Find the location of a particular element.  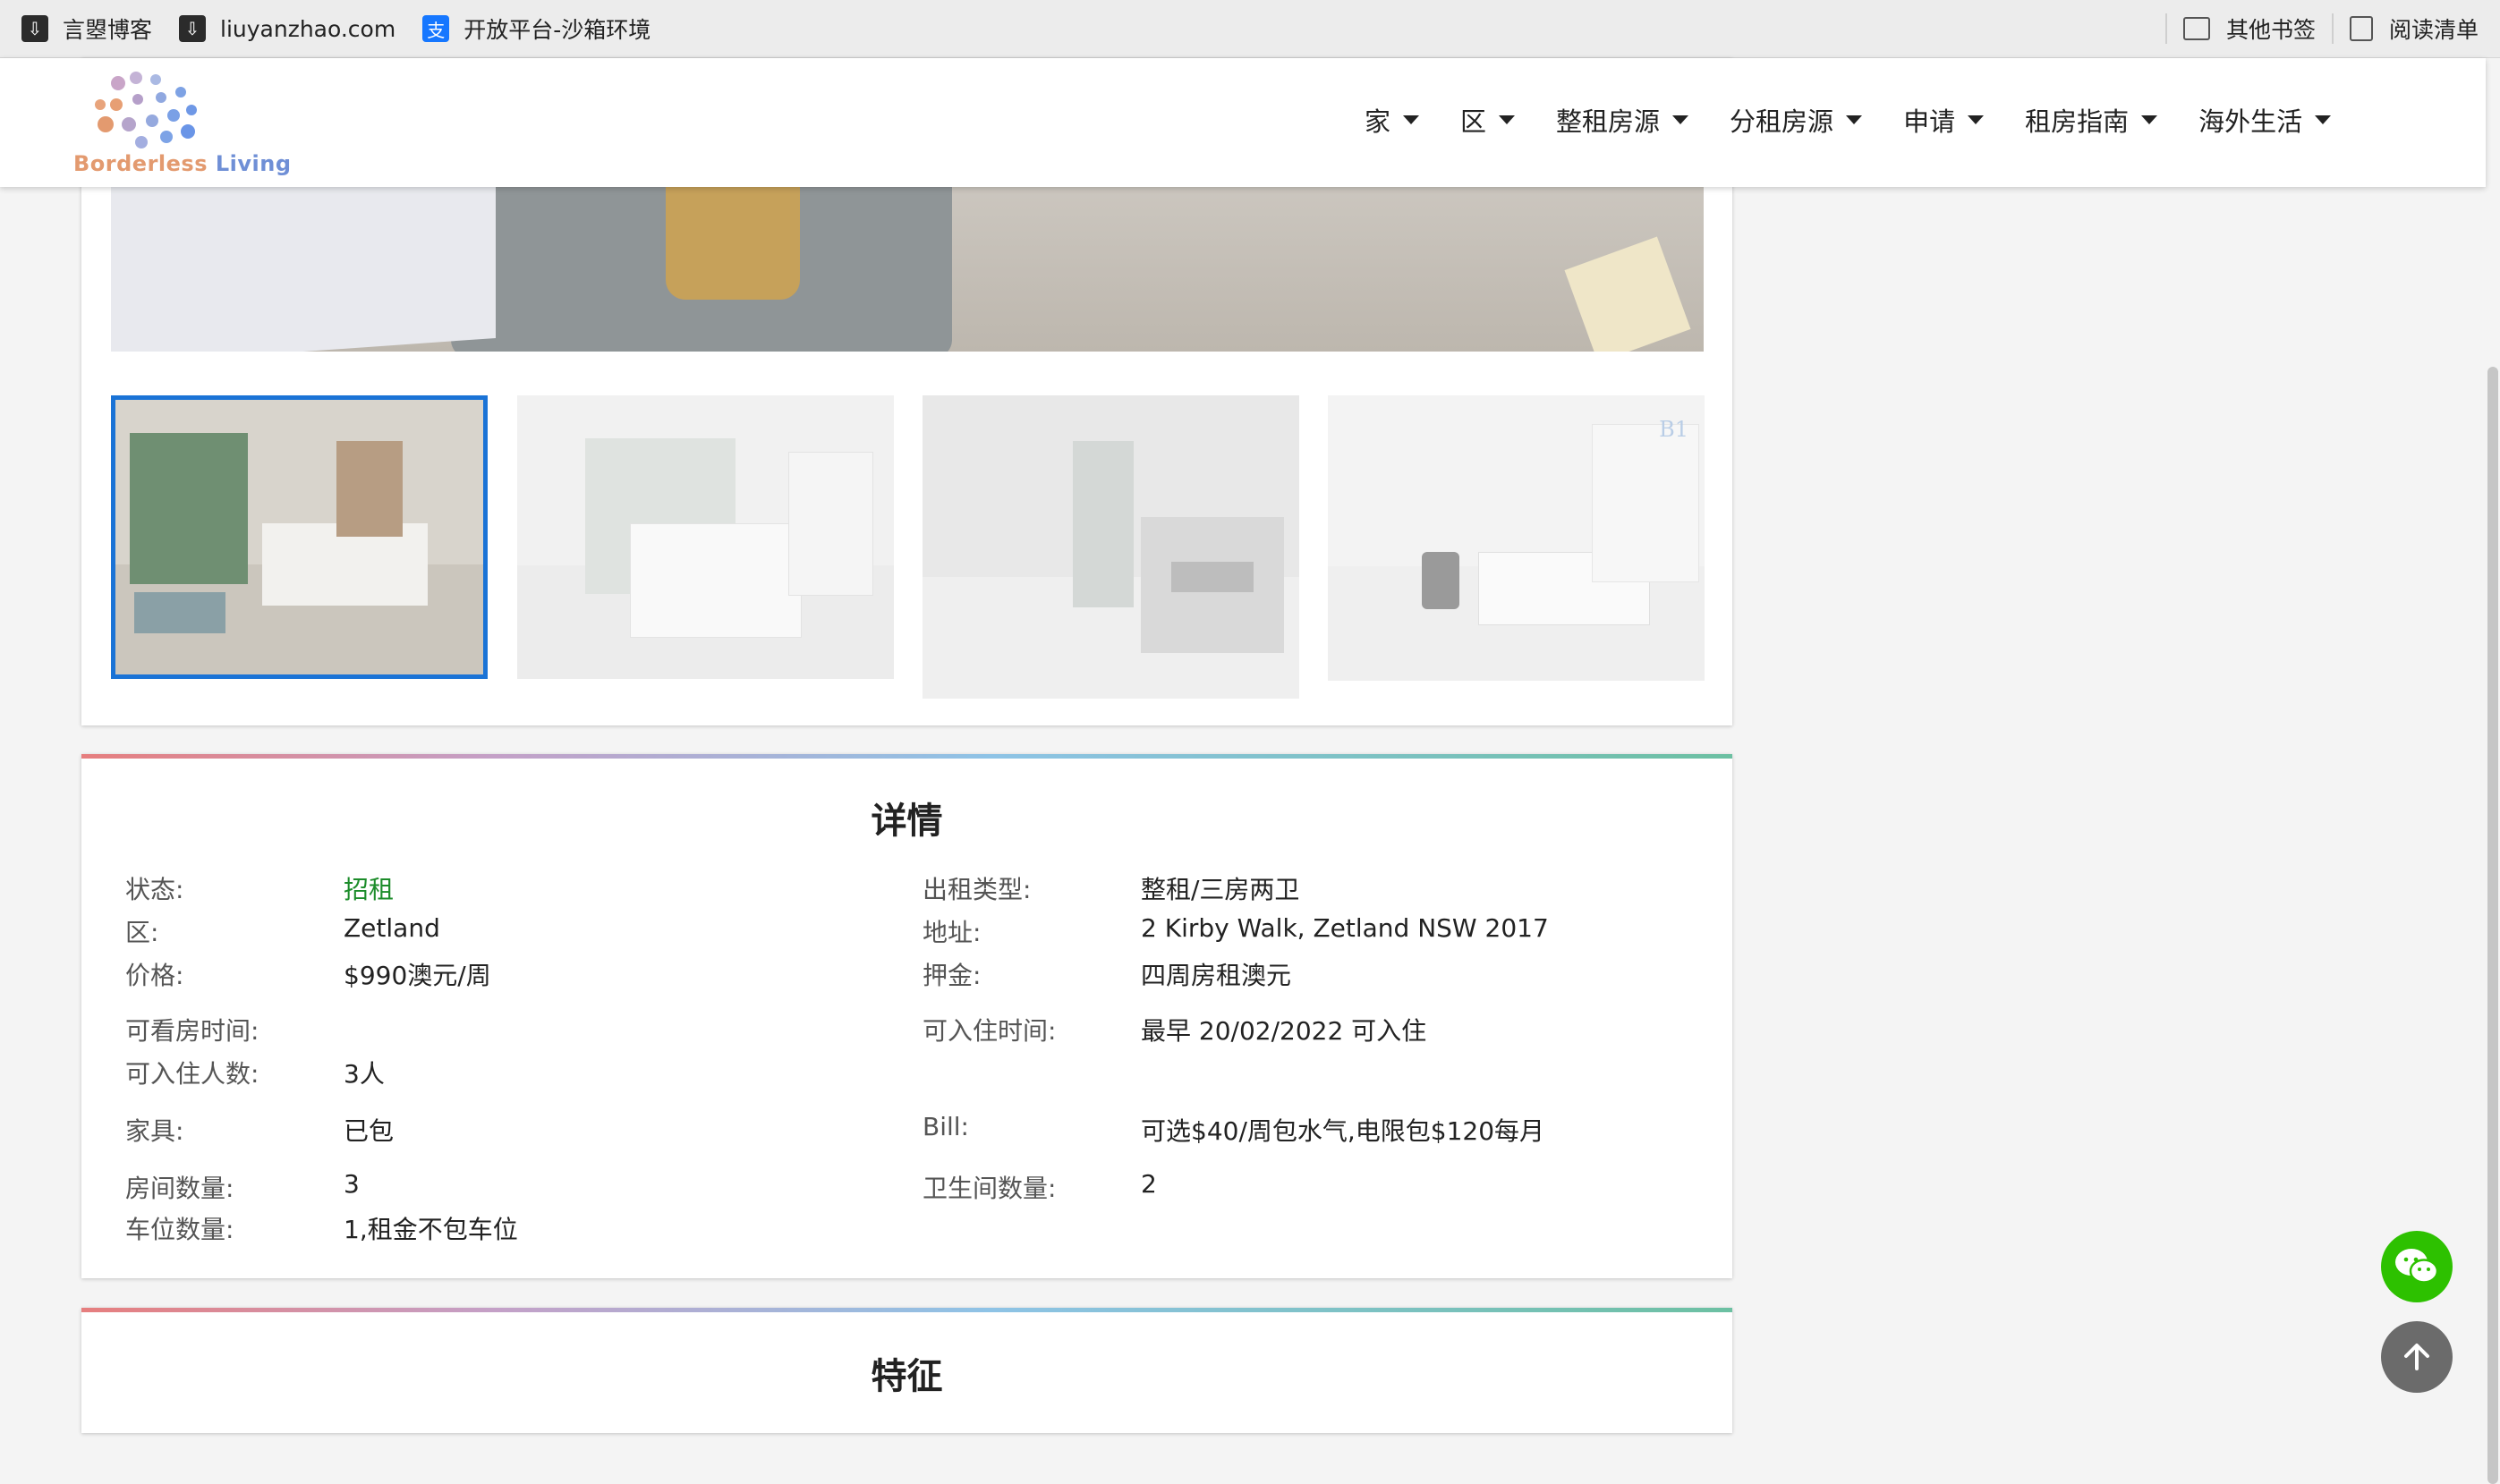

detail-value: 最早 20/02/2022 可入住 is located at coordinates (1284, 1031).